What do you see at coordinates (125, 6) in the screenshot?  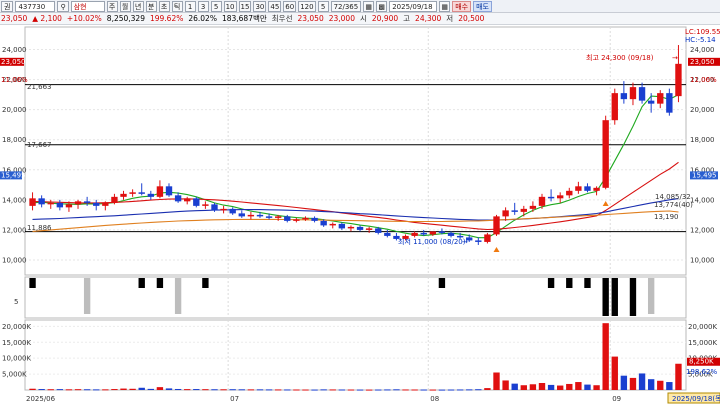 I see `period-button-month: 월` at bounding box center [125, 6].